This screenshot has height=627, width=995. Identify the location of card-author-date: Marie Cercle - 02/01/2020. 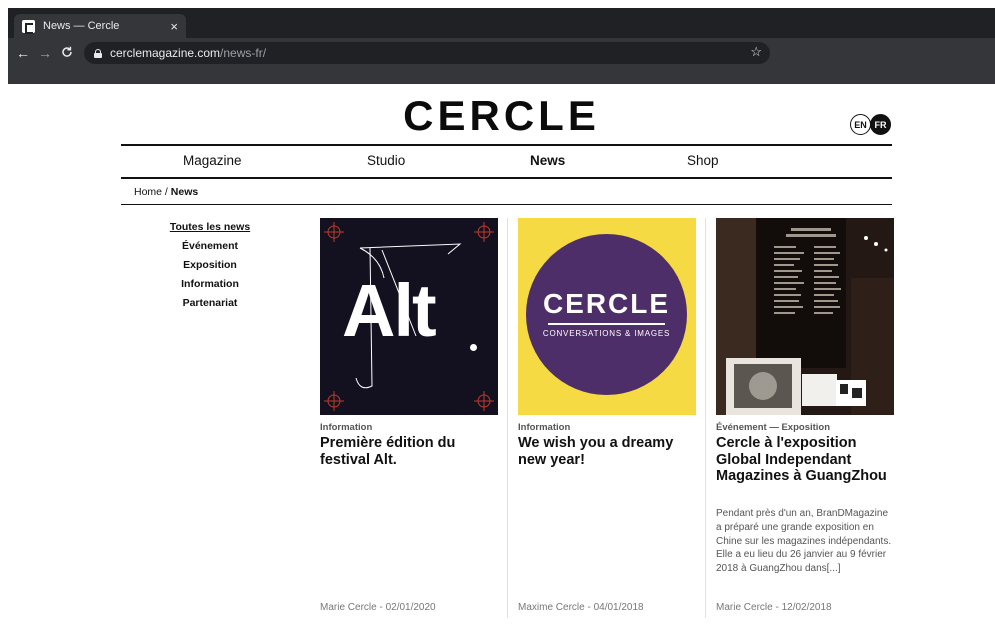
(378, 607).